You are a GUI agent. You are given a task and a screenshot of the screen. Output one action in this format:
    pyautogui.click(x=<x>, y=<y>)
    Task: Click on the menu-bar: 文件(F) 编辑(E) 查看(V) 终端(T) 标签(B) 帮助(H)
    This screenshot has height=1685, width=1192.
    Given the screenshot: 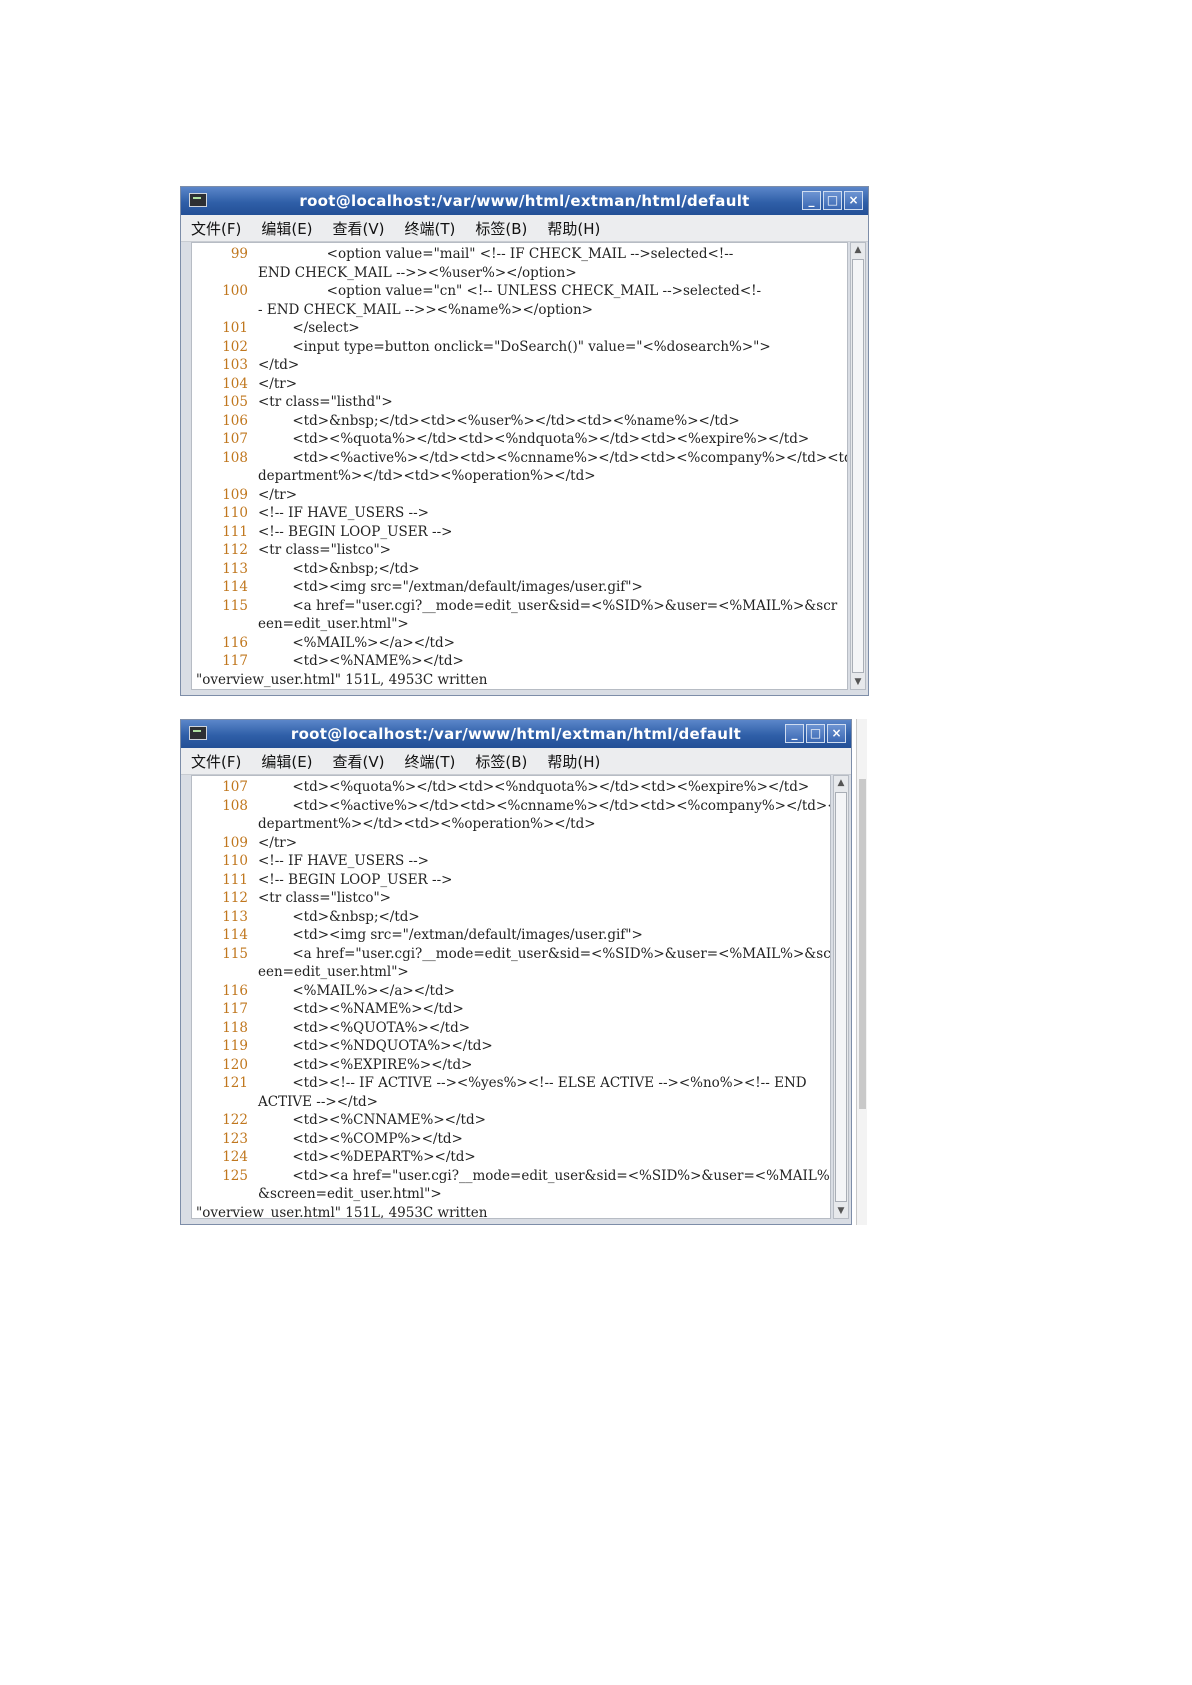 What is the action you would take?
    pyautogui.click(x=516, y=761)
    